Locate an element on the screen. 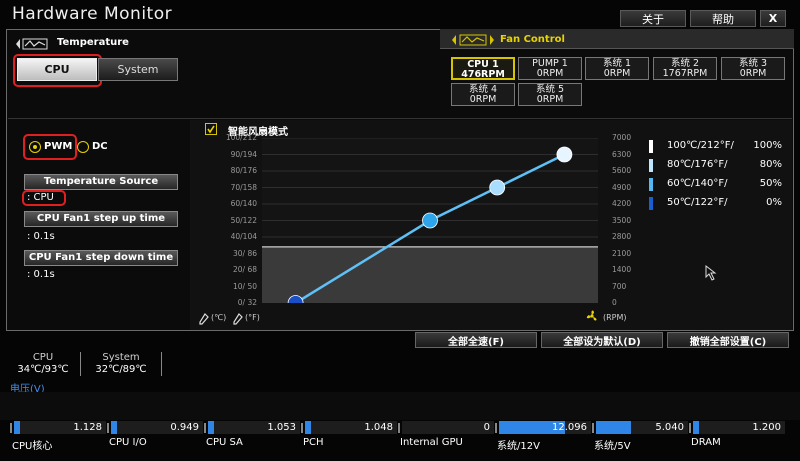  voltage-bar: 1.200 is located at coordinates (739, 427).